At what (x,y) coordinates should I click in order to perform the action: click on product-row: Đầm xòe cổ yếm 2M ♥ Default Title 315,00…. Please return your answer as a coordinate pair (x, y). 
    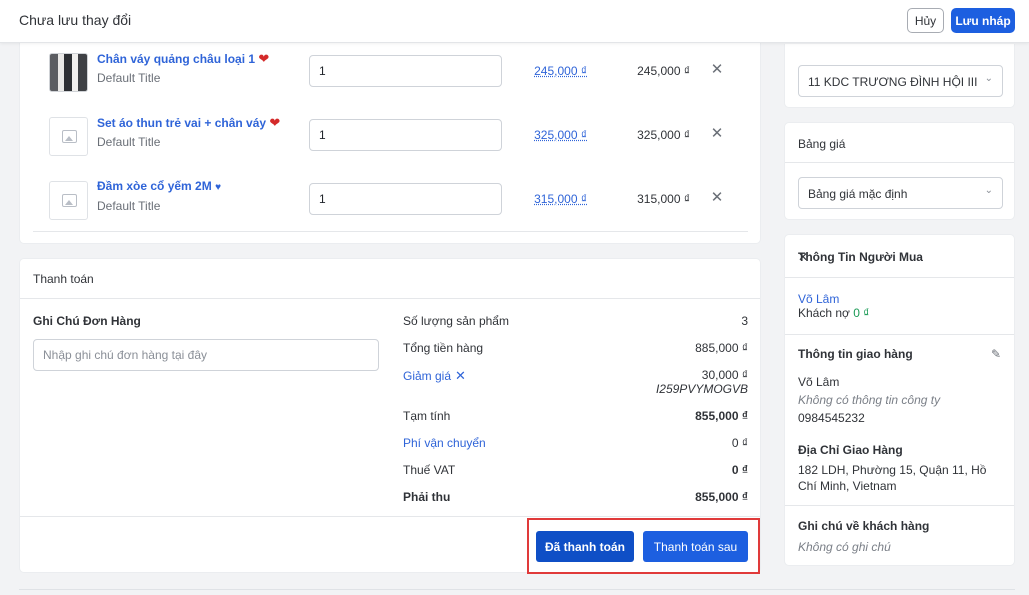
    Looking at the image, I should click on (391, 200).